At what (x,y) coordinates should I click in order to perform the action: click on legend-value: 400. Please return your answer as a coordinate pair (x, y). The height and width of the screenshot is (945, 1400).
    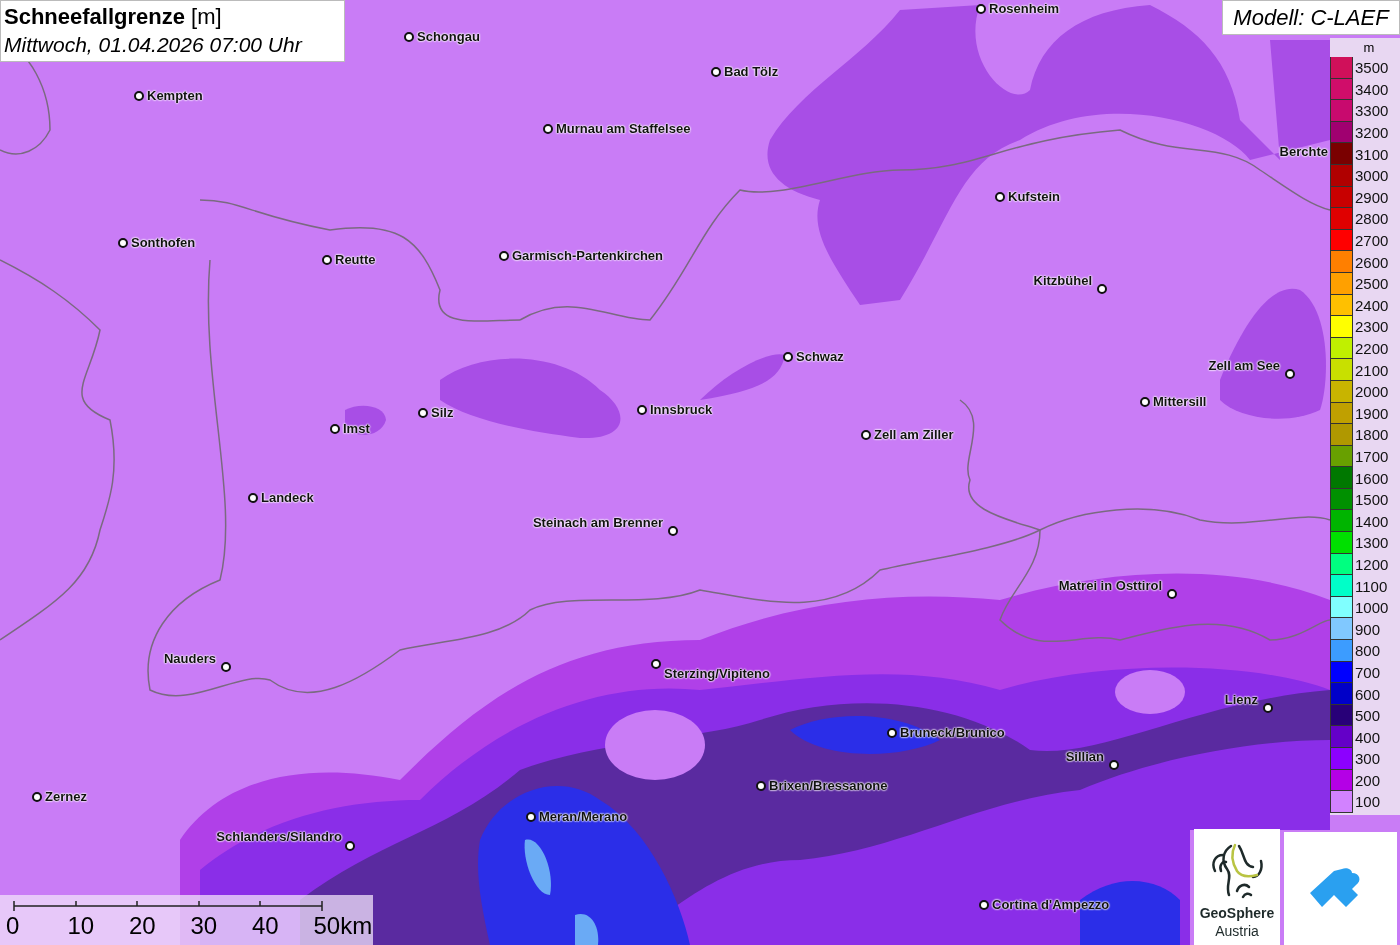
    Looking at the image, I should click on (1367, 737).